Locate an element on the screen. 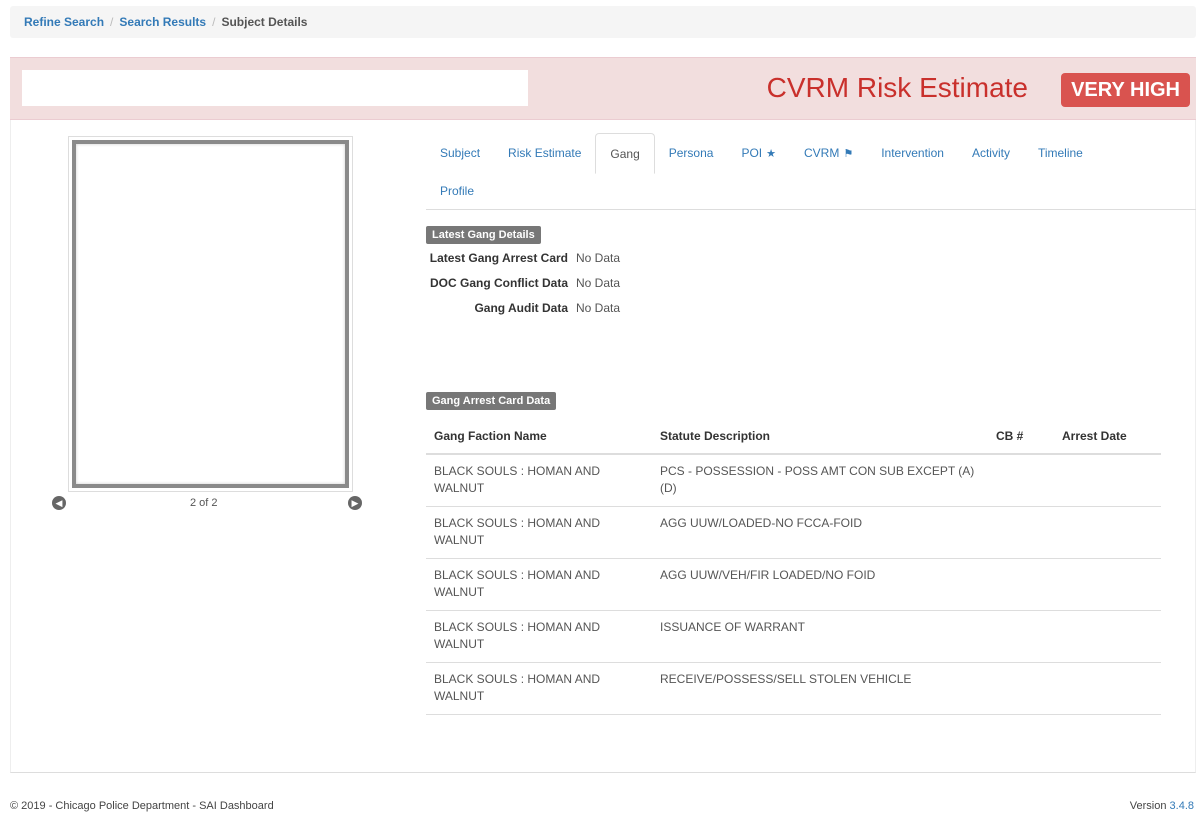 This screenshot has height=816, width=1200. tab-subject: Subject is located at coordinates (460, 153).